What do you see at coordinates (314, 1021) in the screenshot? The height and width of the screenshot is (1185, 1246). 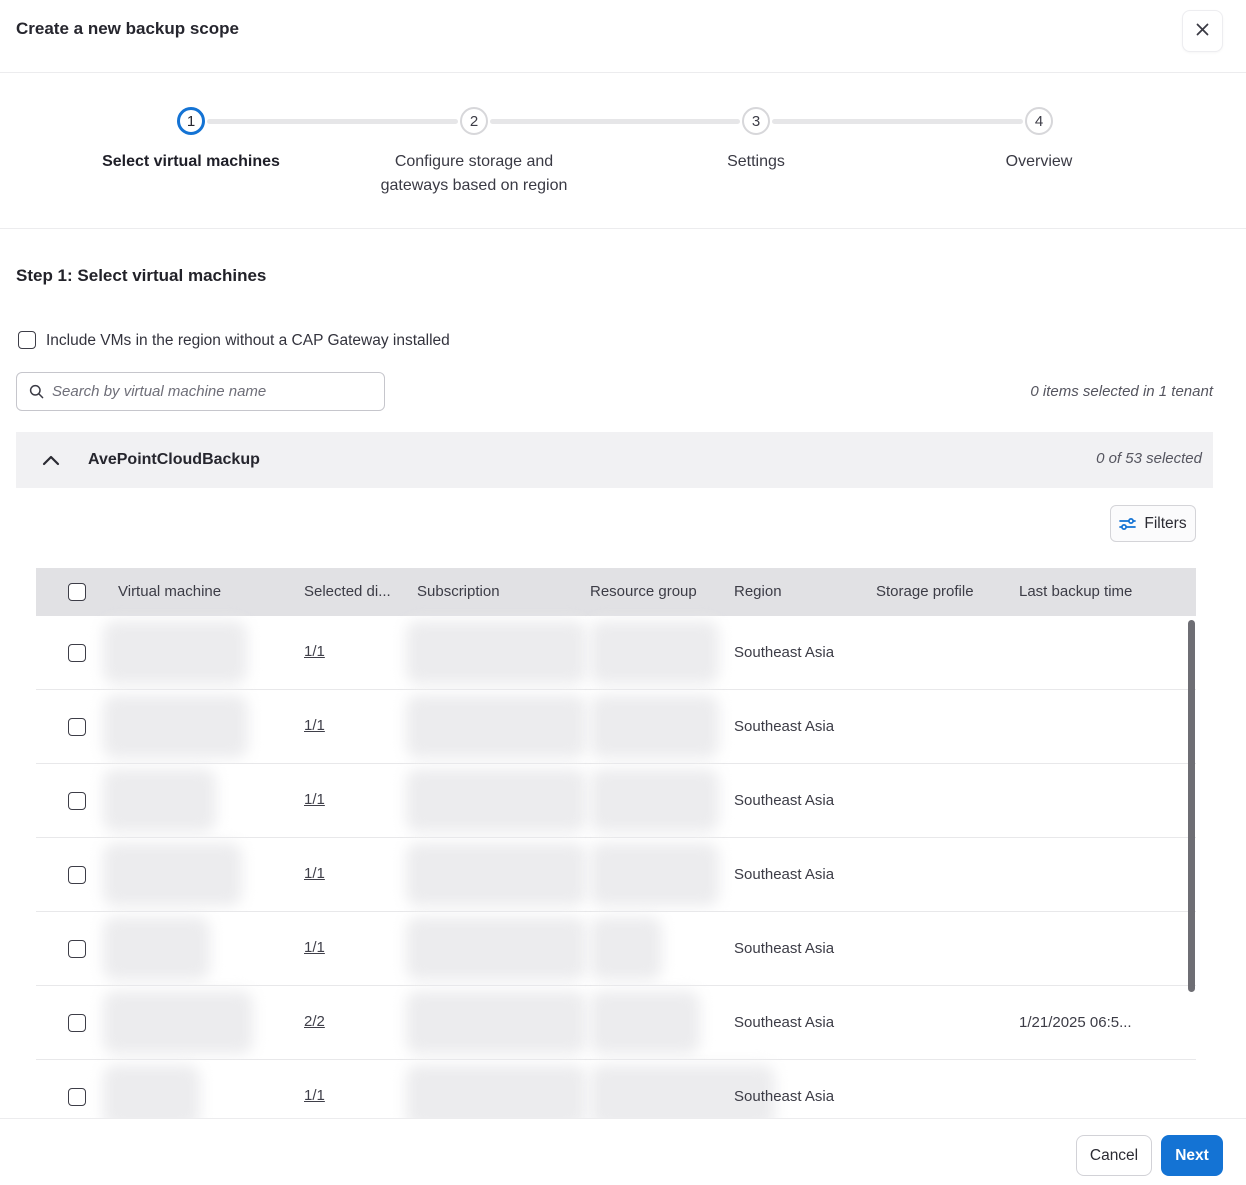 I see `selected-disks-link: 2/2` at bounding box center [314, 1021].